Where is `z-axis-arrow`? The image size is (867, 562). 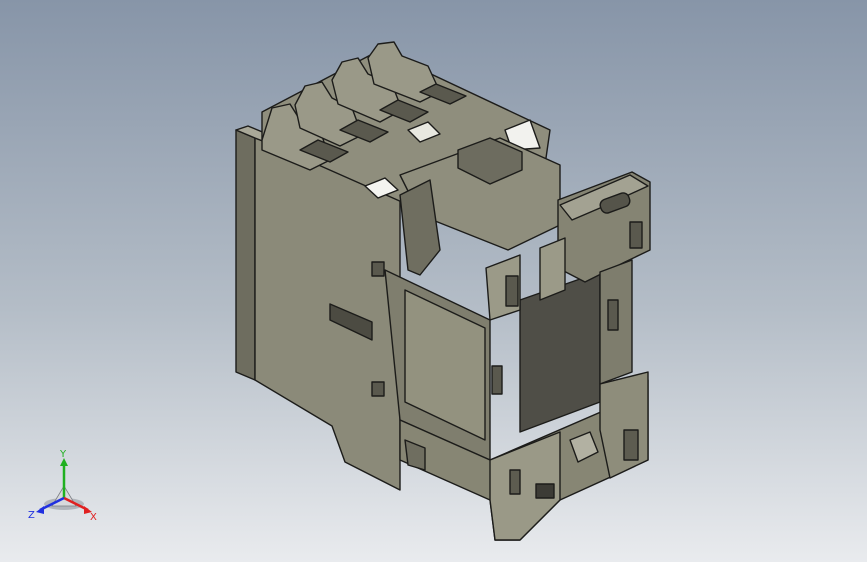
z-axis-arrow is located at coordinates (40, 510).